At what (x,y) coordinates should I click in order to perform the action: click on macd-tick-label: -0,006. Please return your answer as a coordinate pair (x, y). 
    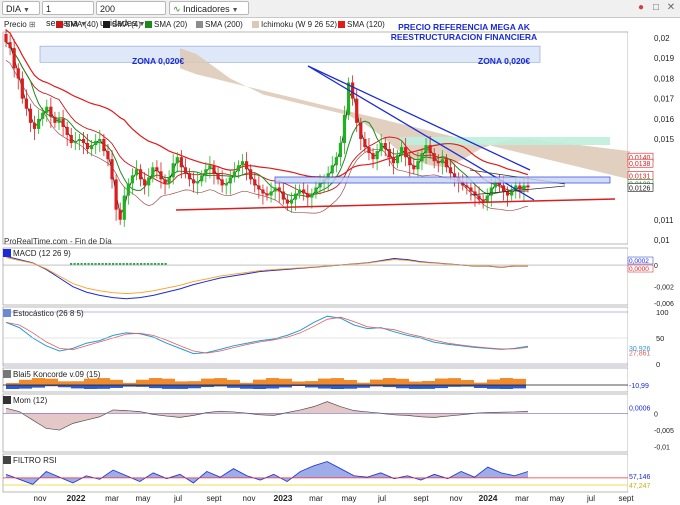
    Looking at the image, I should click on (664, 304).